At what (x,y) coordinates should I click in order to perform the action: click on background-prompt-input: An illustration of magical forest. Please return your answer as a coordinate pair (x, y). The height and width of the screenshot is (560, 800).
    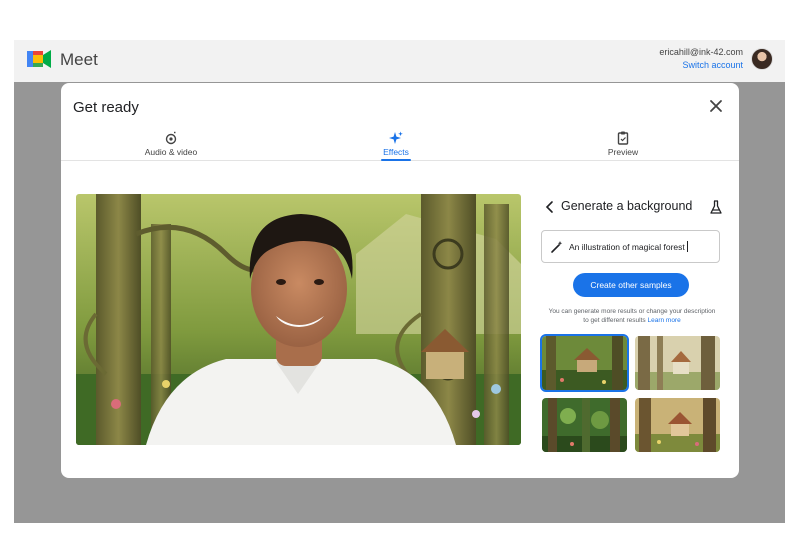
    Looking at the image, I should click on (630, 246).